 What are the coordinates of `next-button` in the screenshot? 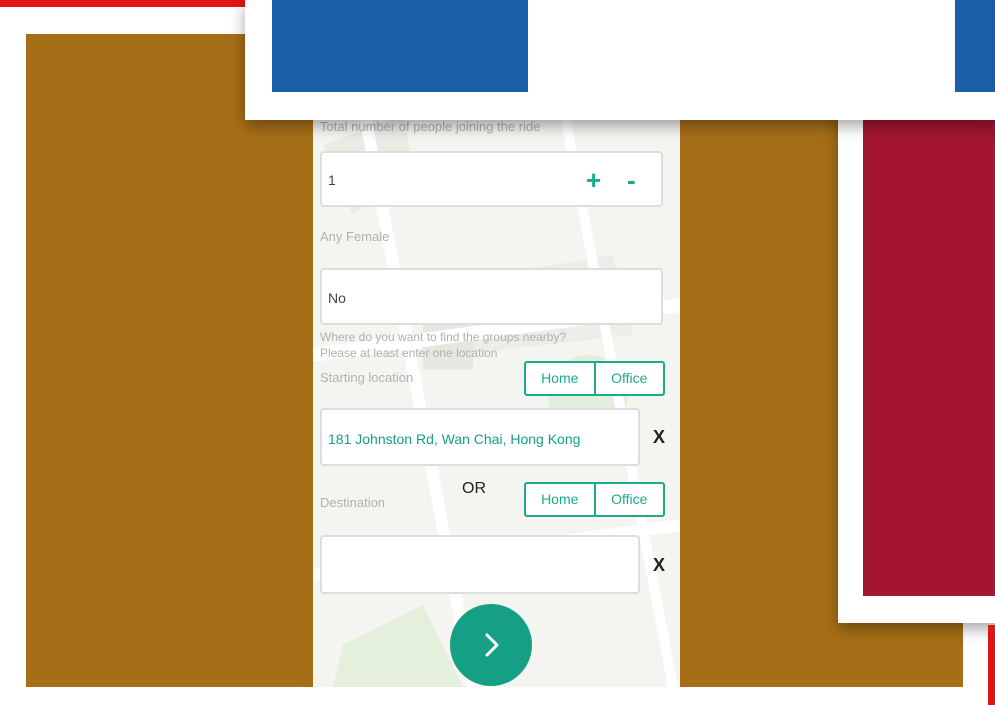 It's located at (491, 645).